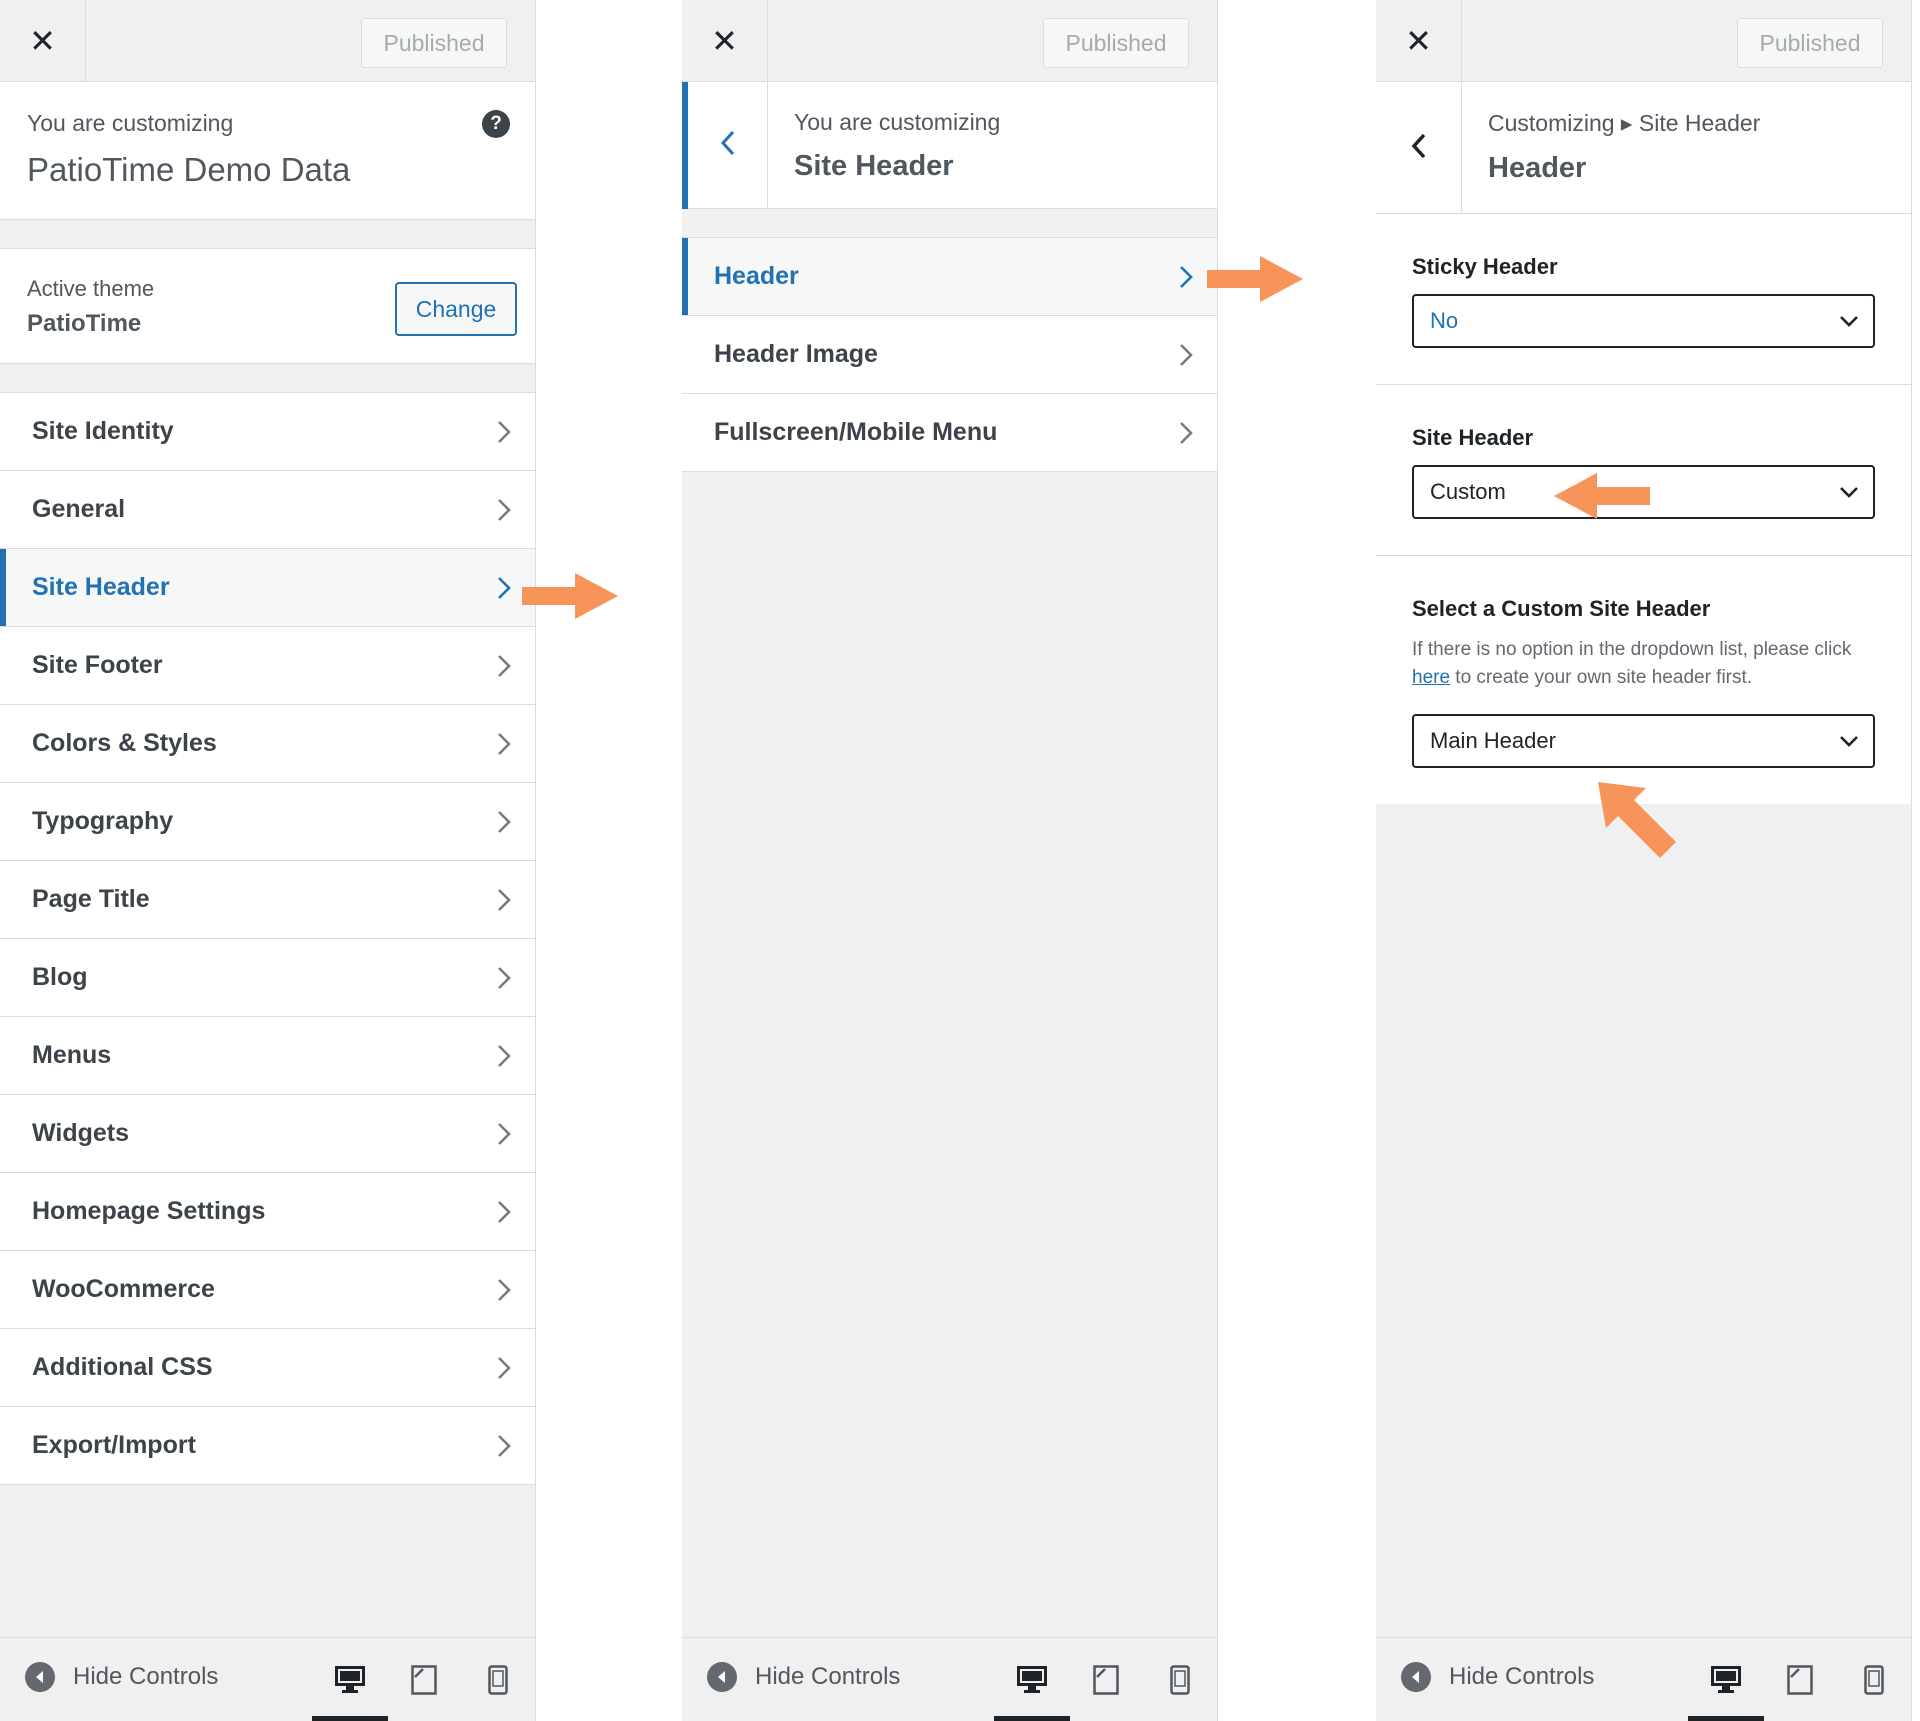 This screenshot has width=1920, height=1721. Describe the element at coordinates (267, 900) in the screenshot. I see `menu-item-page-title: Page Title` at that location.